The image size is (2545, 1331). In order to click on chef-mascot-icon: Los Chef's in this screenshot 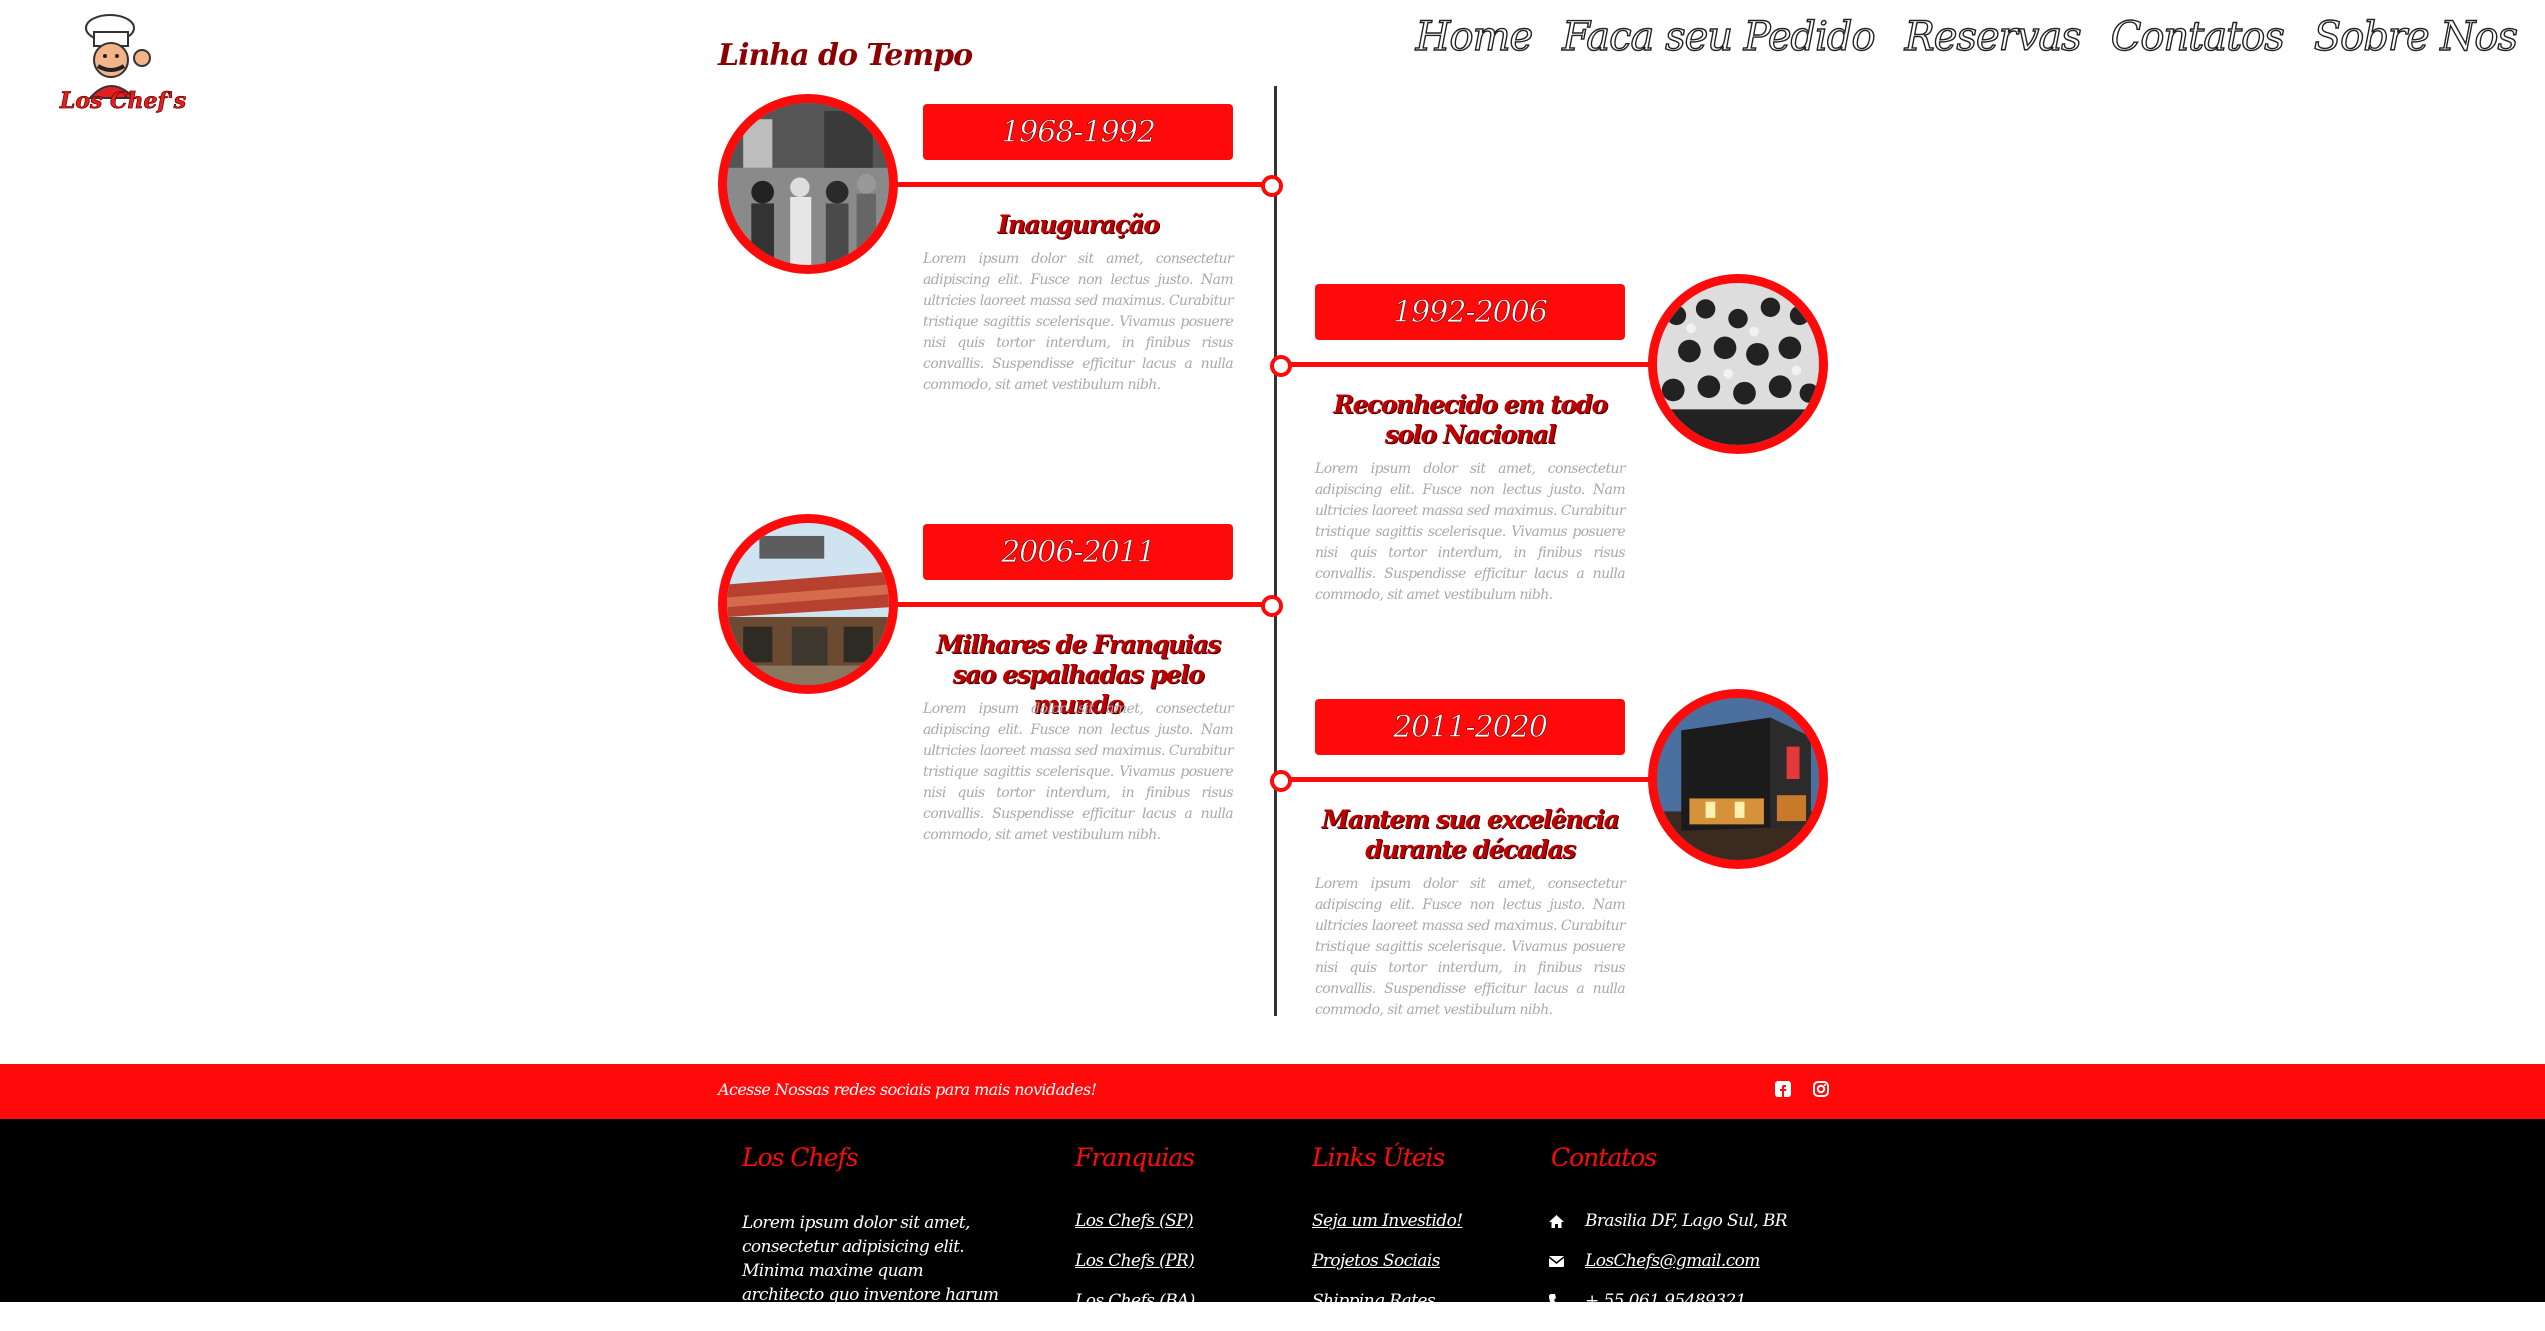, I will do `click(122, 64)`.